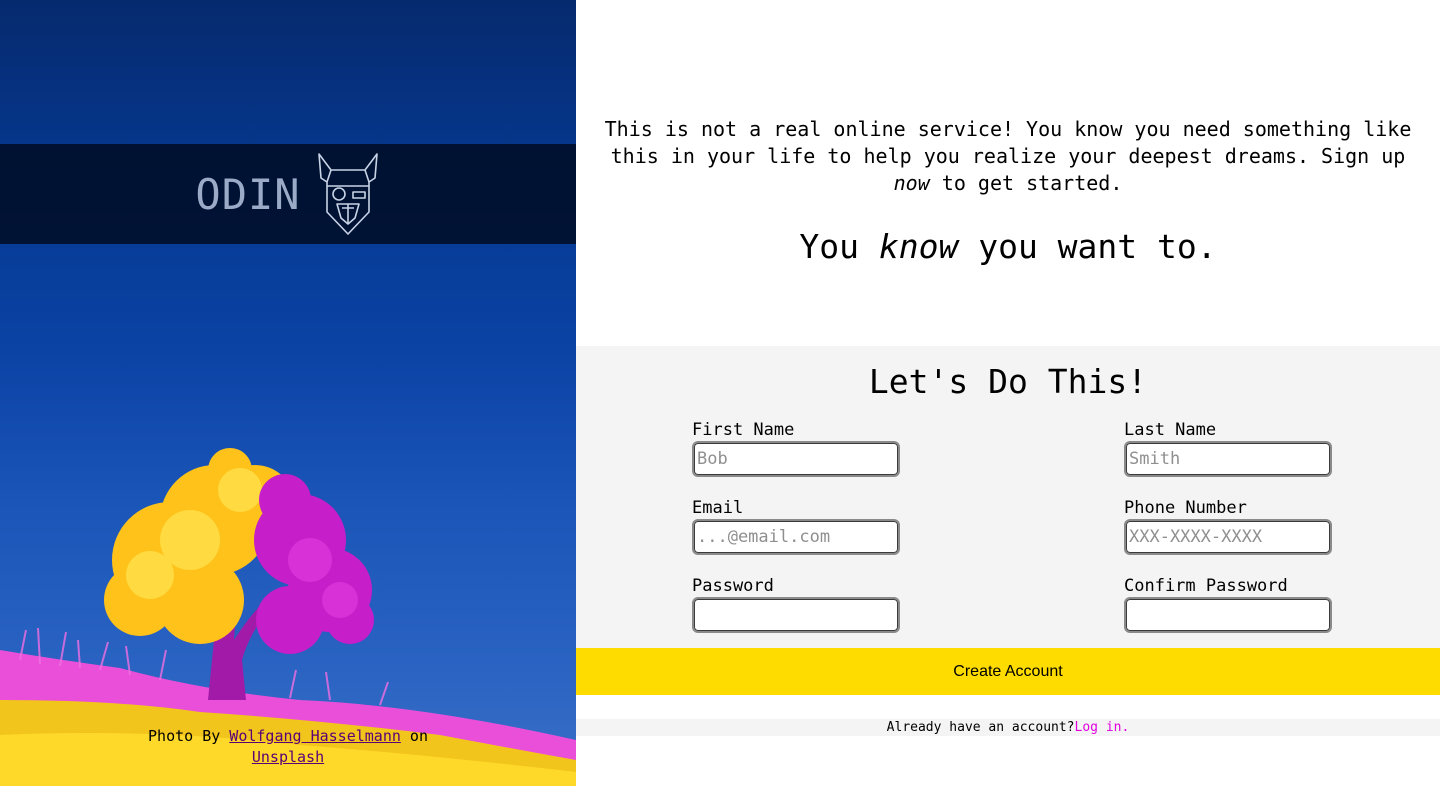 The image size is (1440, 786). Describe the element at coordinates (315, 736) in the screenshot. I see `photographer-link: Wolfgang Hasselmann` at that location.